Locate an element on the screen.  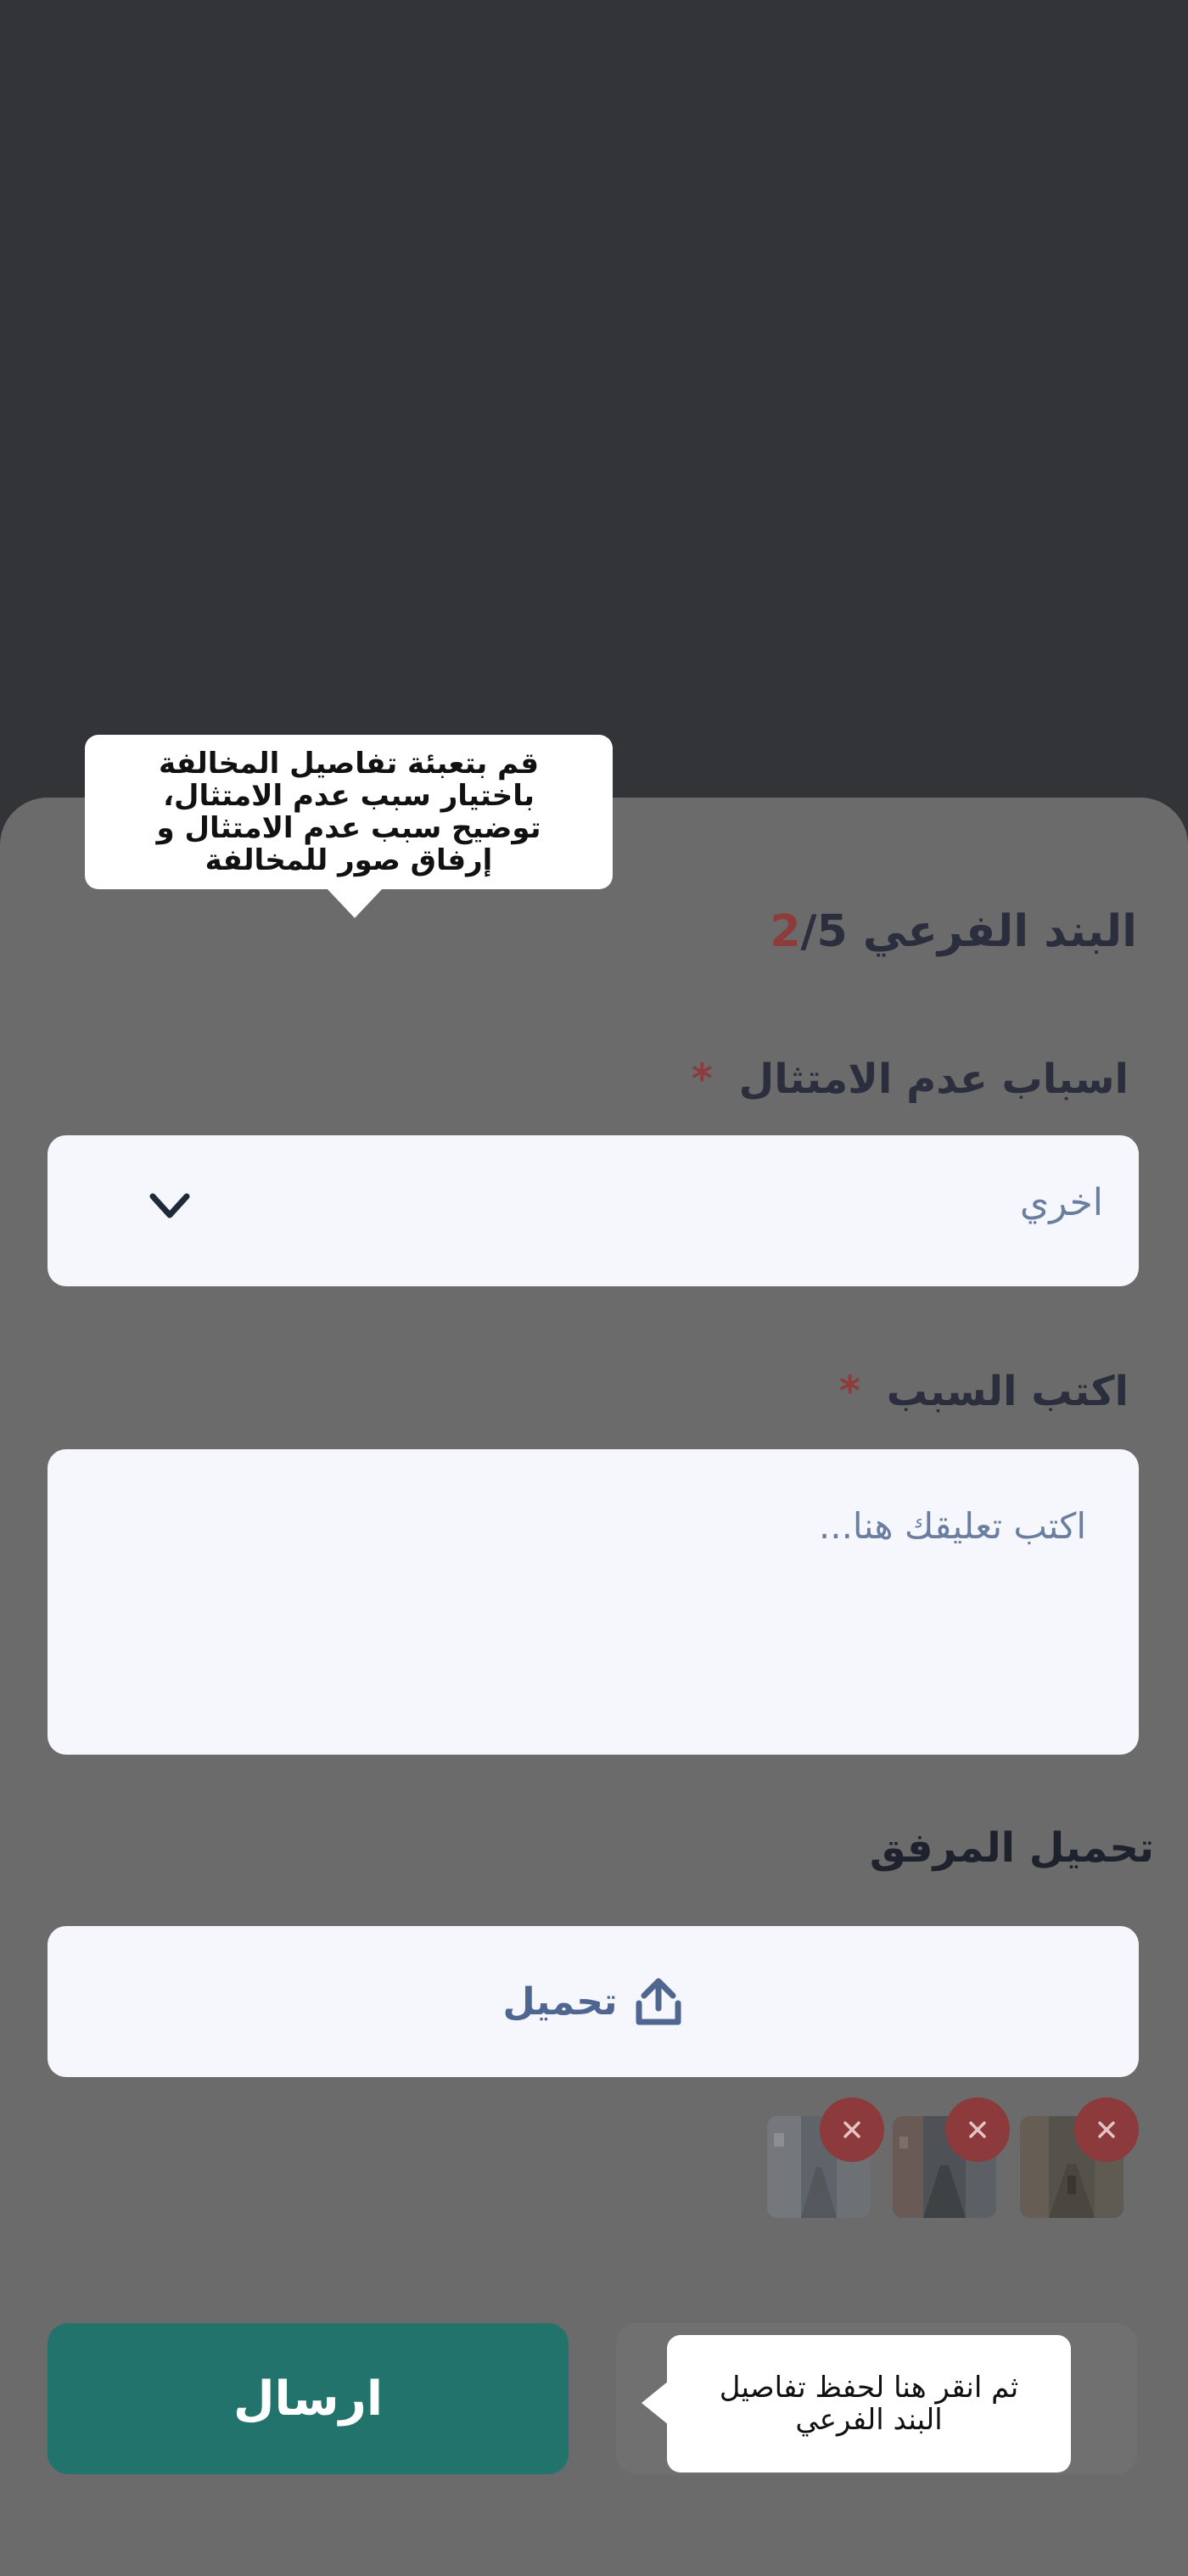
reason-text-label-text: اكتب السبب is located at coordinates (1007, 1391).